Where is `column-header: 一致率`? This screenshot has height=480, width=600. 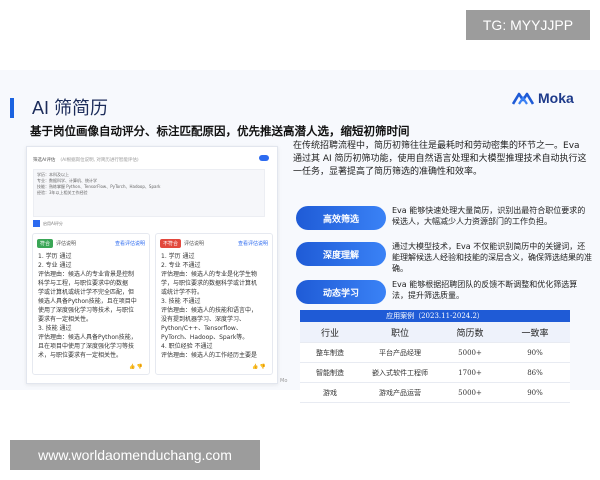 column-header: 一致率 is located at coordinates (535, 333).